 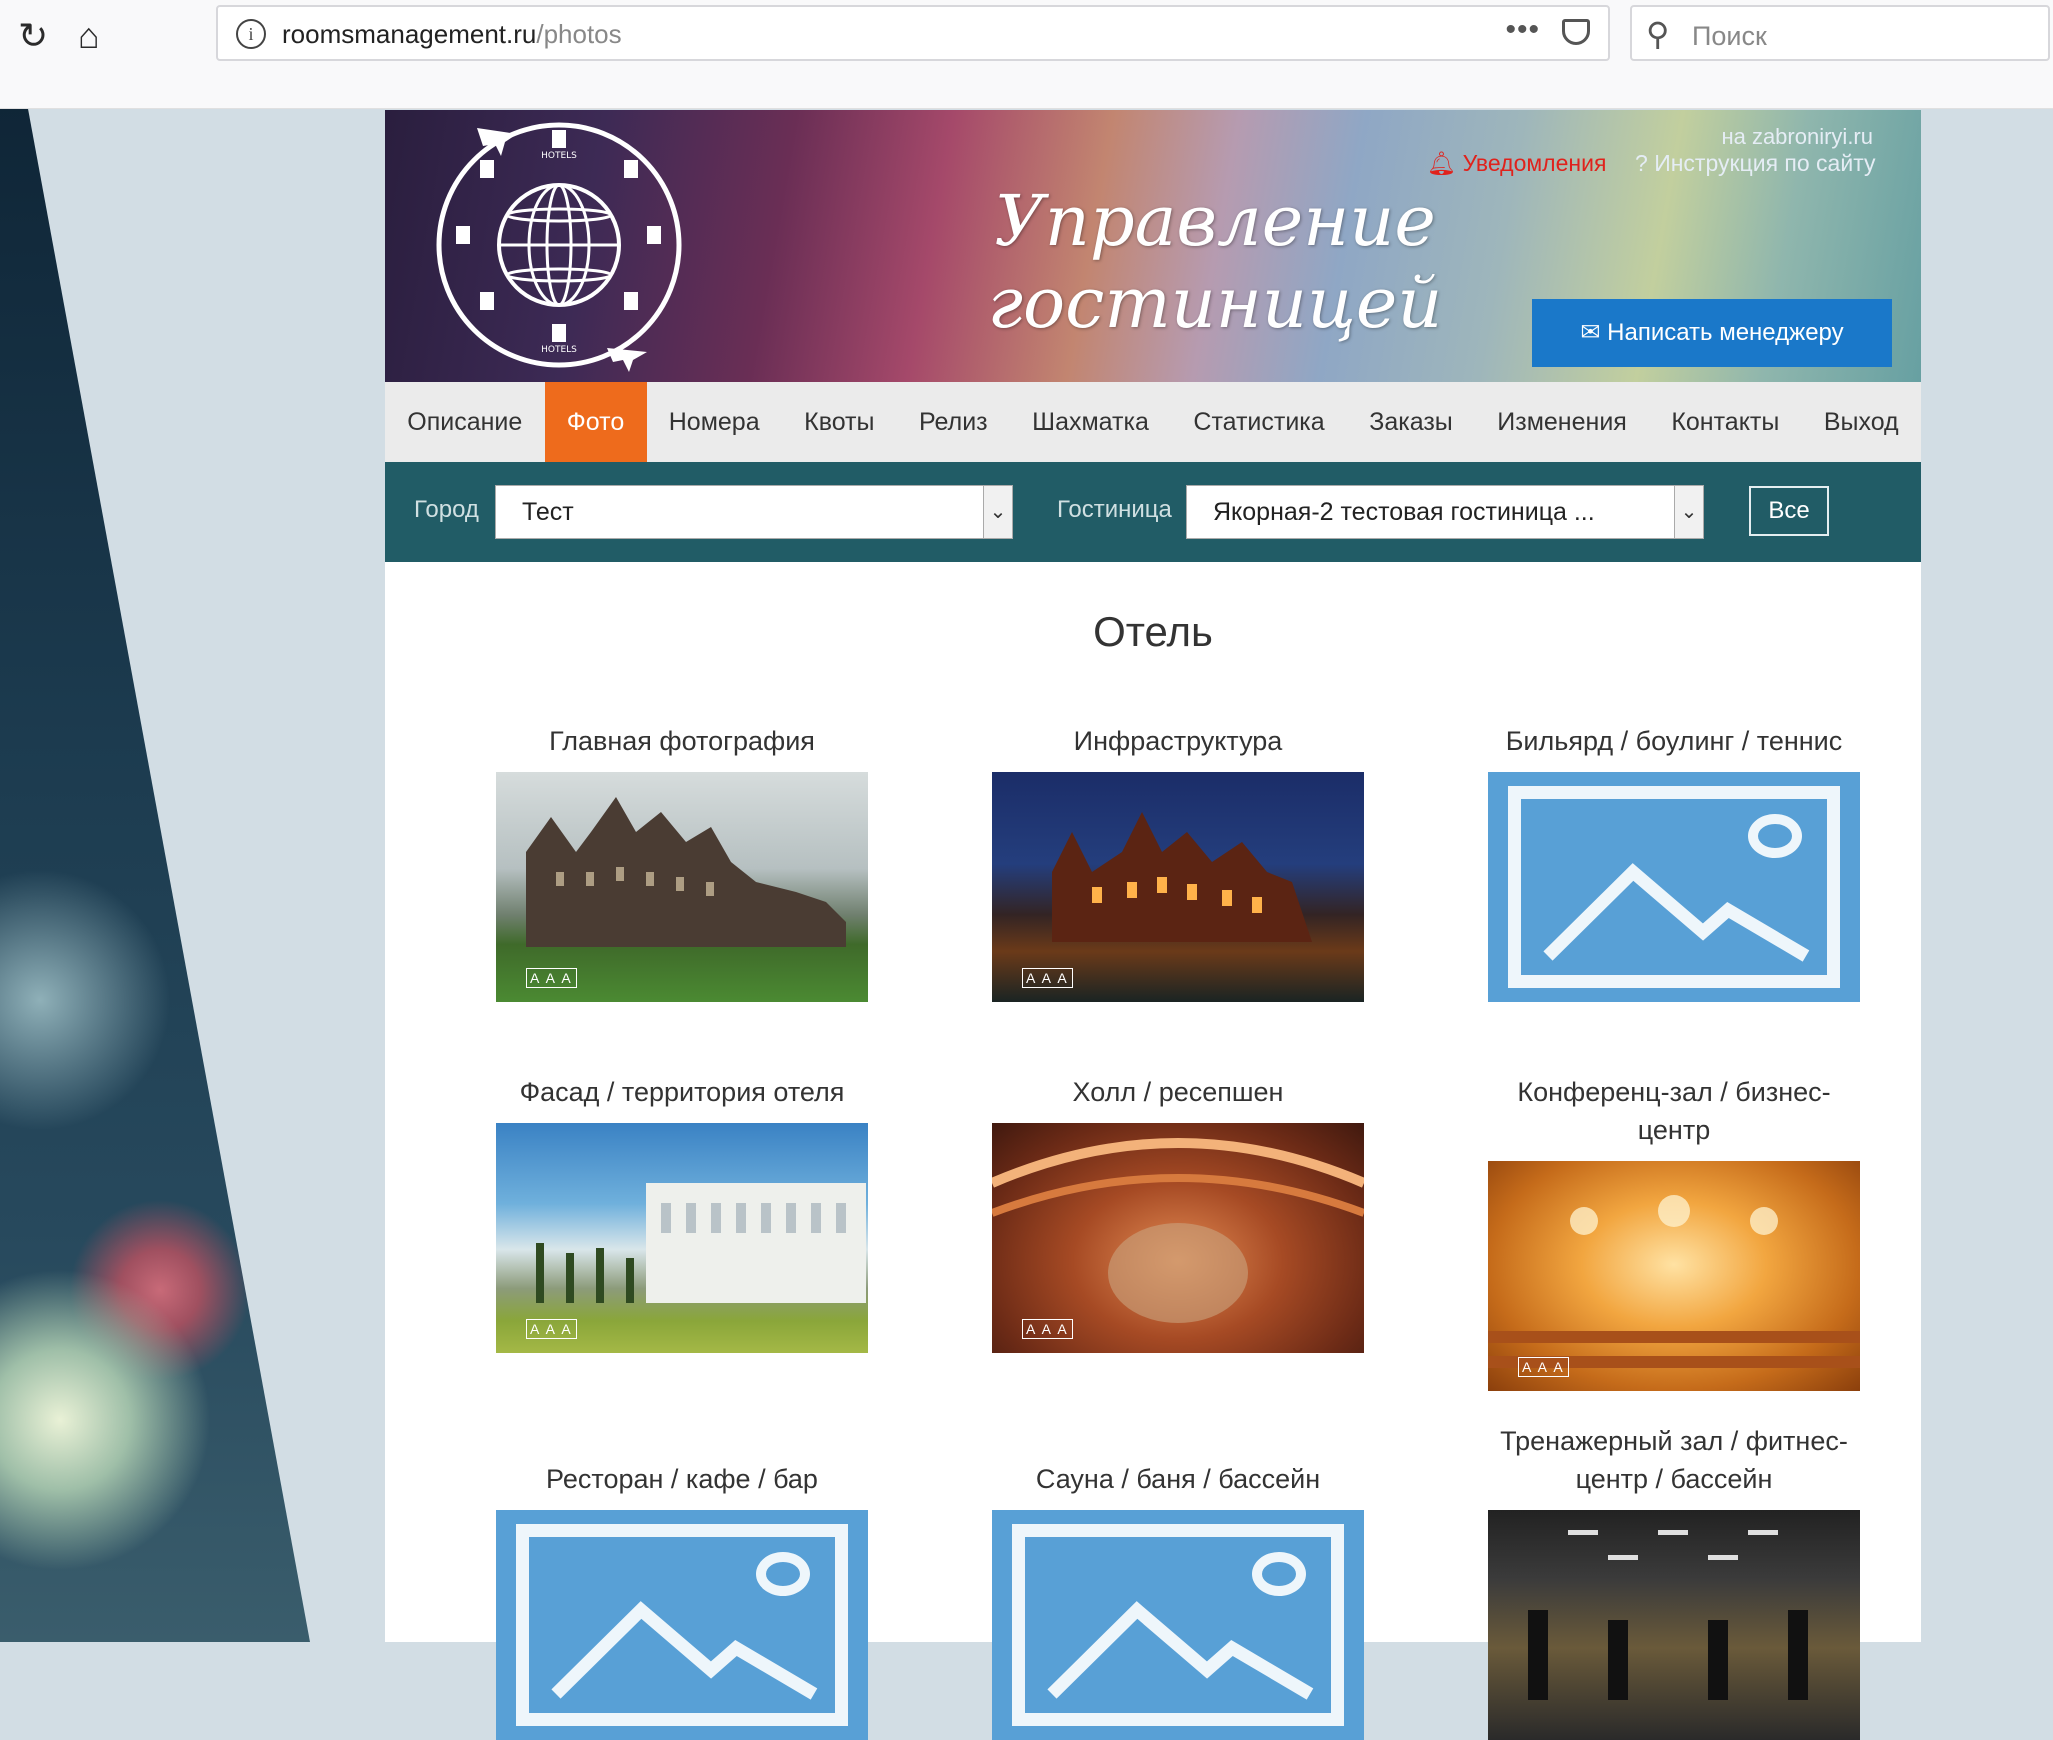 I want to click on city-label: Город, so click(x=446, y=509).